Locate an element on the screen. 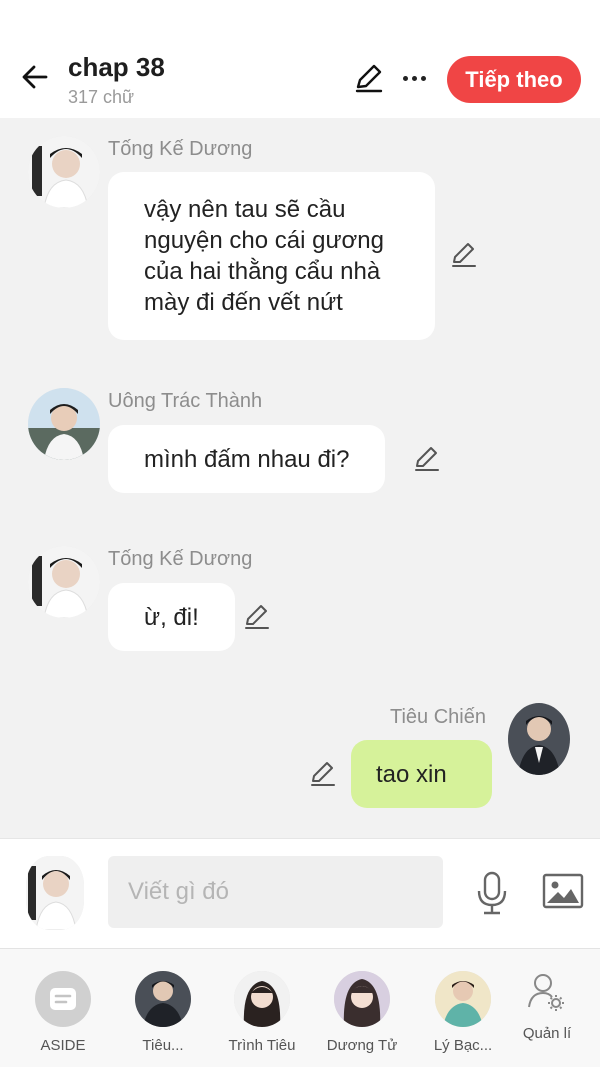 The height and width of the screenshot is (1067, 600). microphone-button is located at coordinates (492, 893).